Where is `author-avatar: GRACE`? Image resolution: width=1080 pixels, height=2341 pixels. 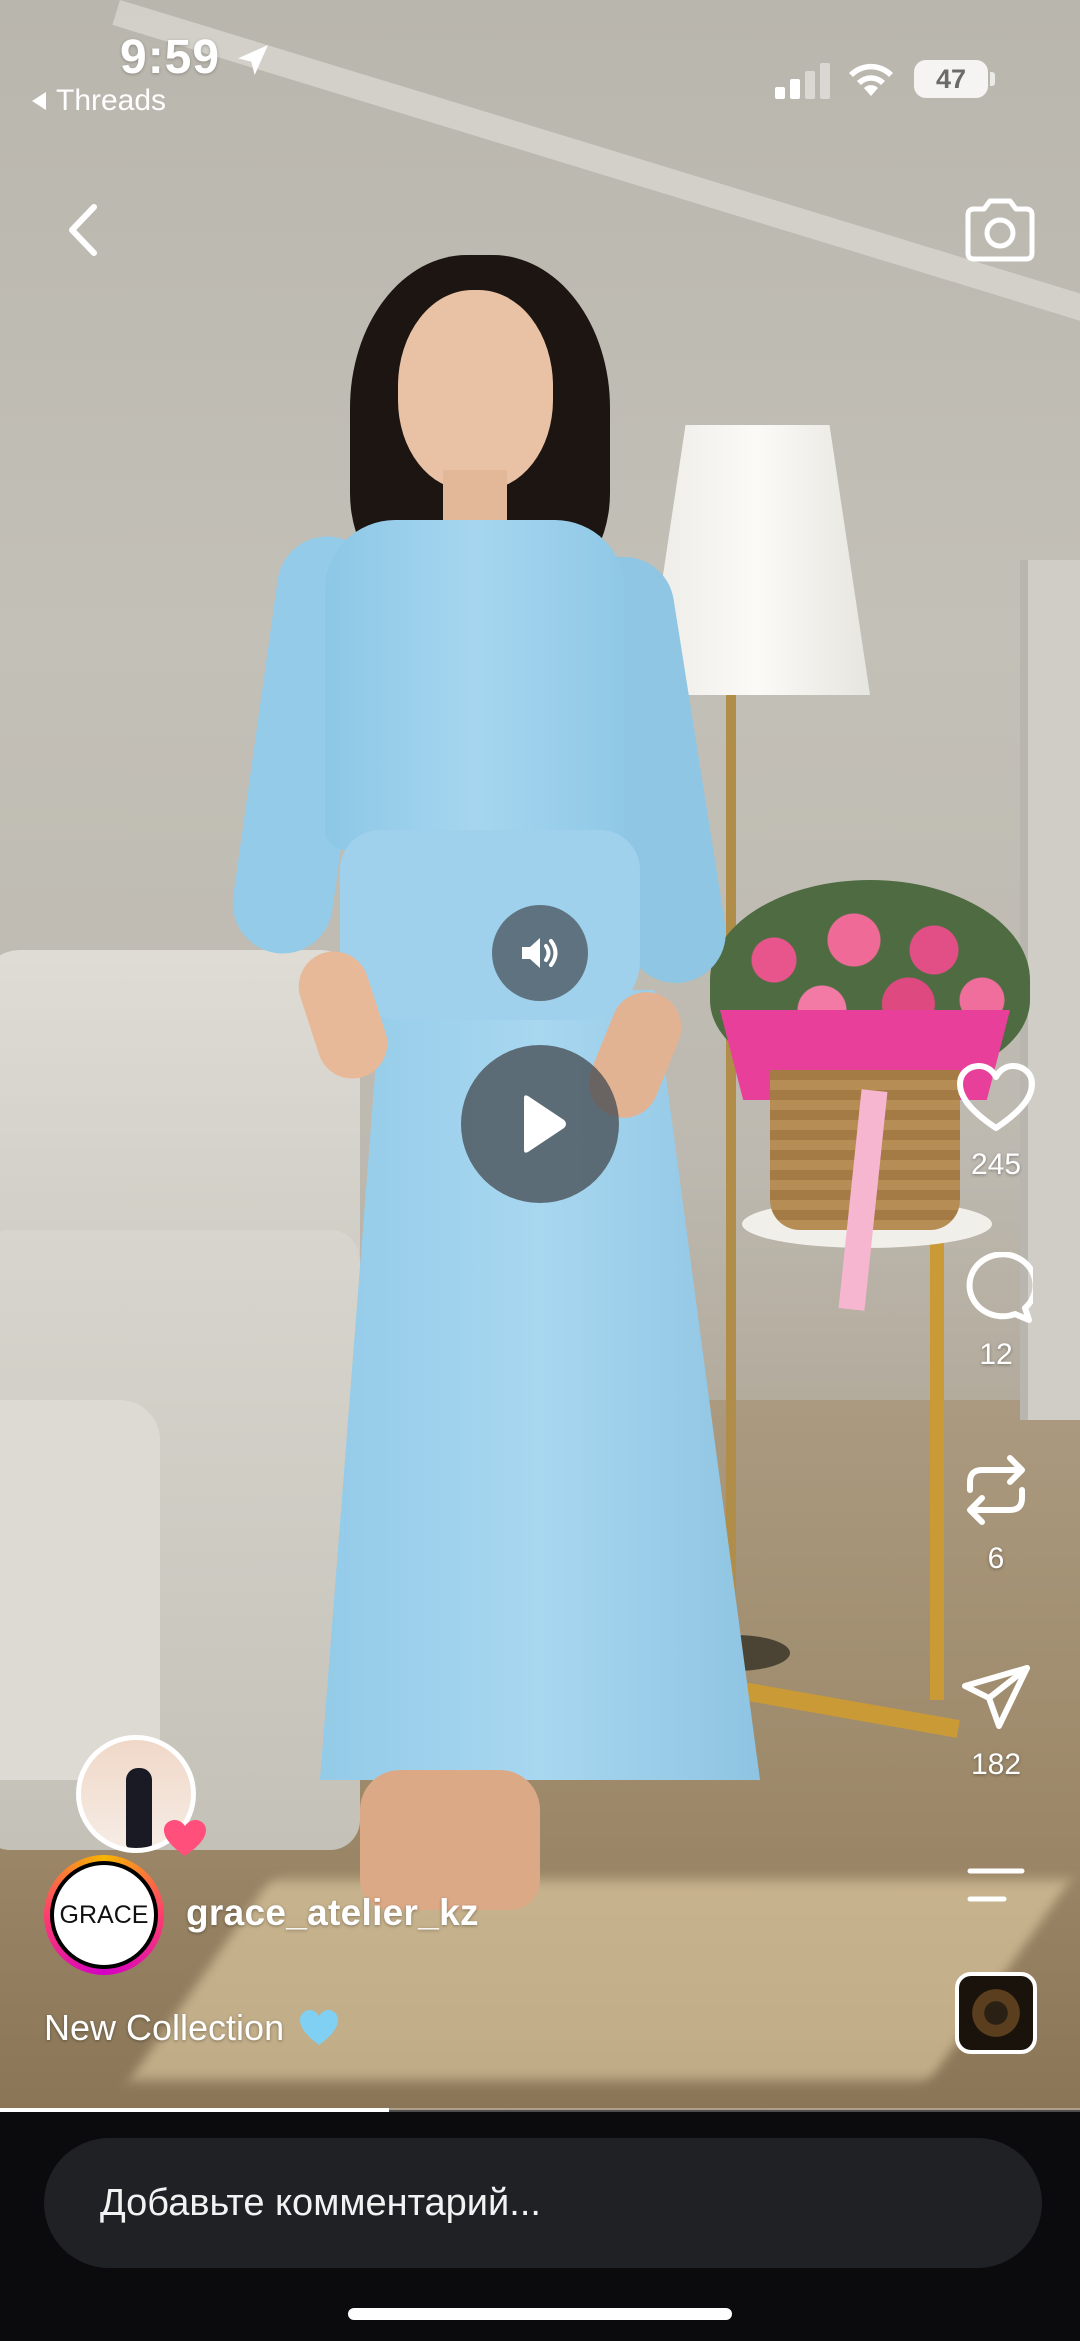
author-avatar: GRACE is located at coordinates (104, 1915).